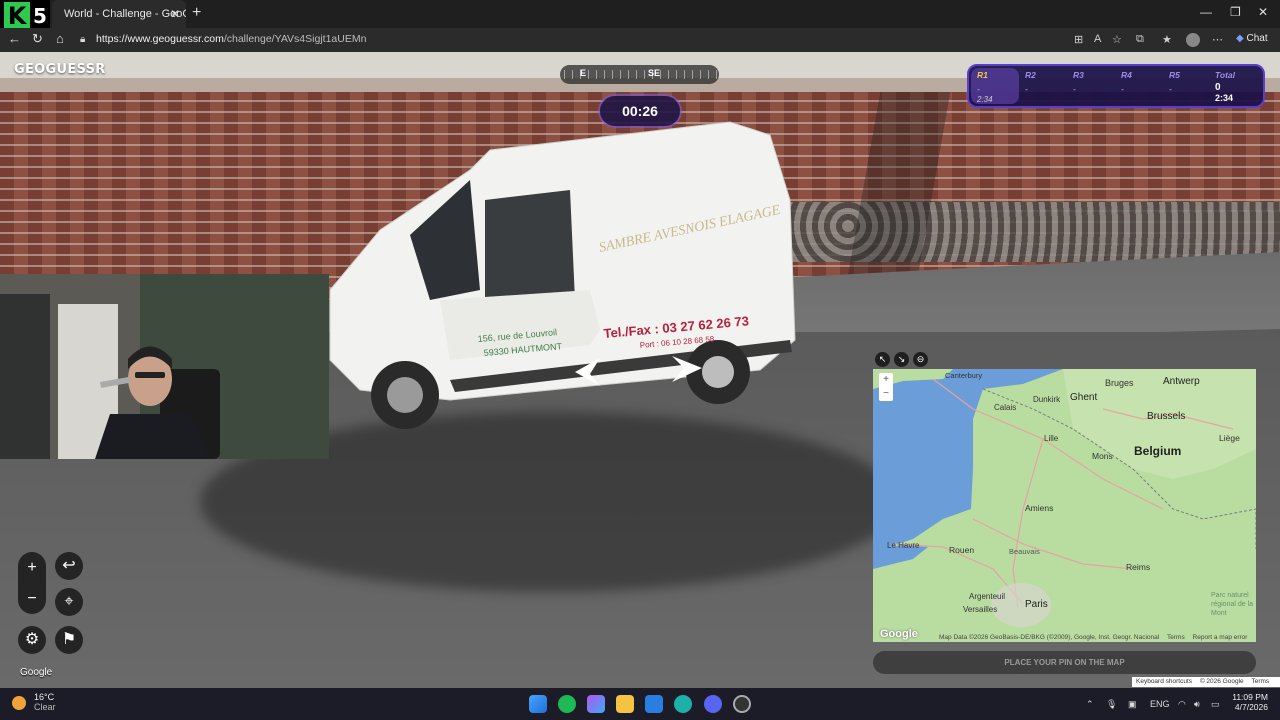 The image size is (1280, 720). I want to click on tray-app-icon: ▣, so click(1132, 704).